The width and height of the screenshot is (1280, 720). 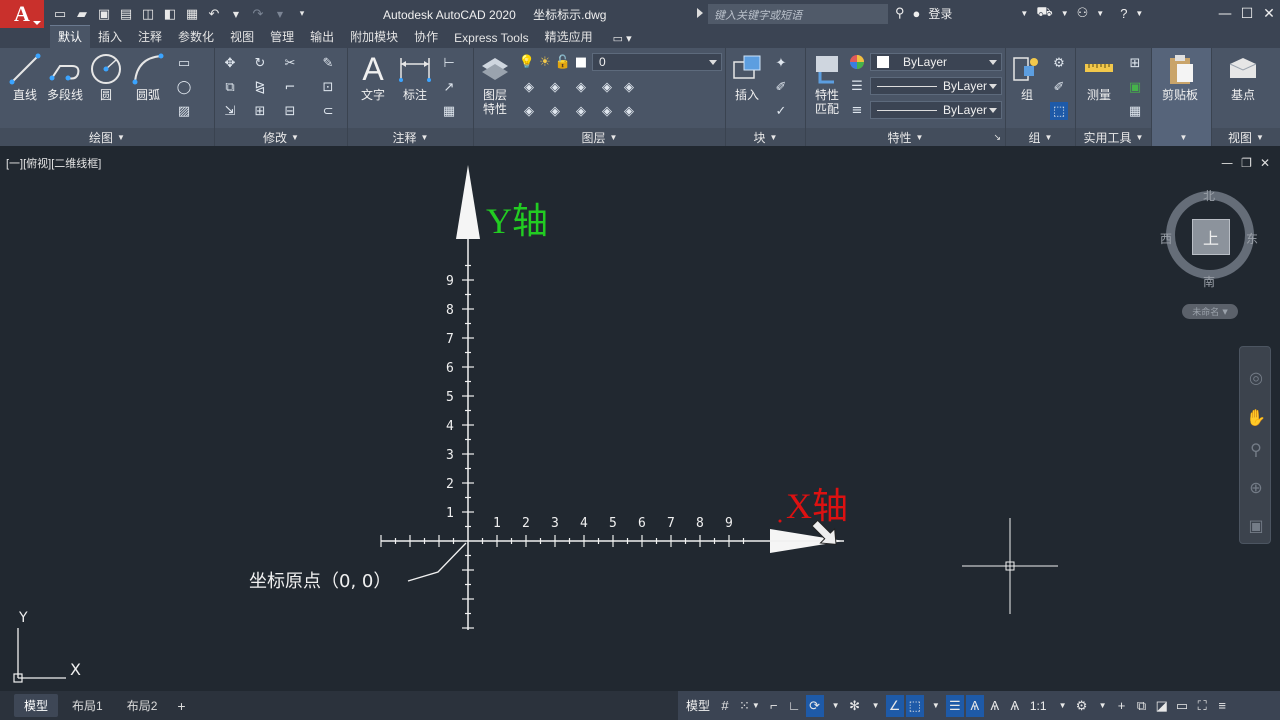 What do you see at coordinates (282, 37) in the screenshot?
I see `tab-manage: 管理` at bounding box center [282, 37].